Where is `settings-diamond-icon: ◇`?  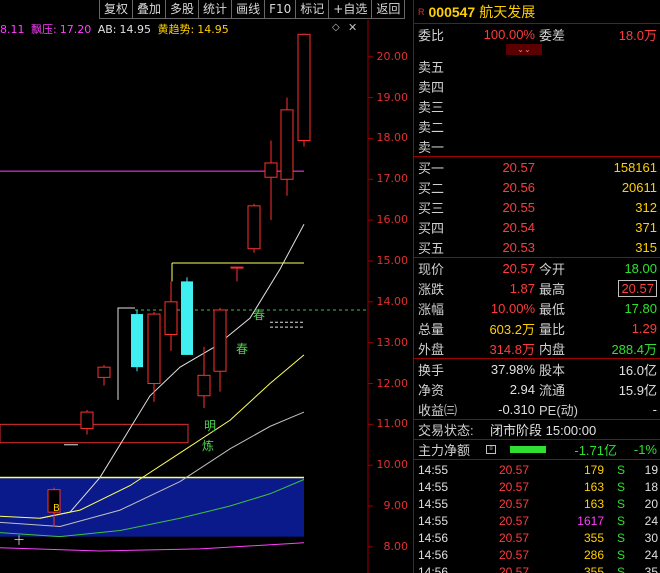 settings-diamond-icon: ◇ is located at coordinates (336, 27).